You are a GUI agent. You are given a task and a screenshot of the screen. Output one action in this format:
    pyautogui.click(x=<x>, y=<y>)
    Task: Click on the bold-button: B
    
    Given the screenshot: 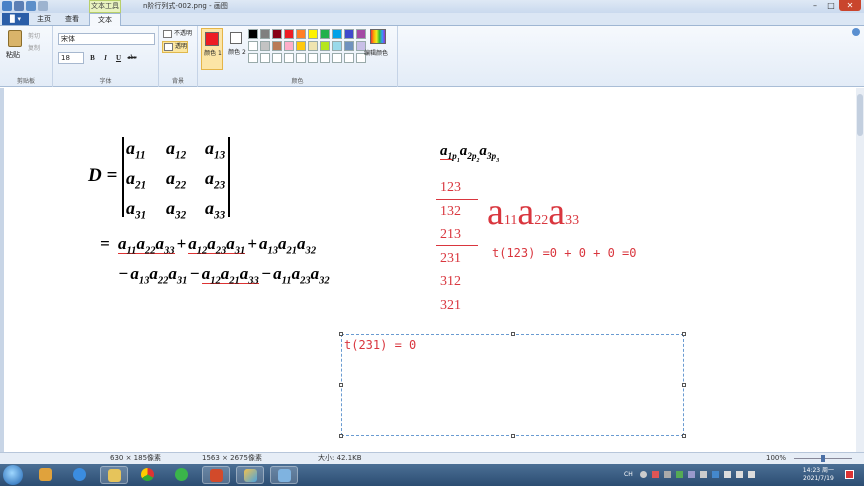 What is the action you would take?
    pyautogui.click(x=92, y=58)
    